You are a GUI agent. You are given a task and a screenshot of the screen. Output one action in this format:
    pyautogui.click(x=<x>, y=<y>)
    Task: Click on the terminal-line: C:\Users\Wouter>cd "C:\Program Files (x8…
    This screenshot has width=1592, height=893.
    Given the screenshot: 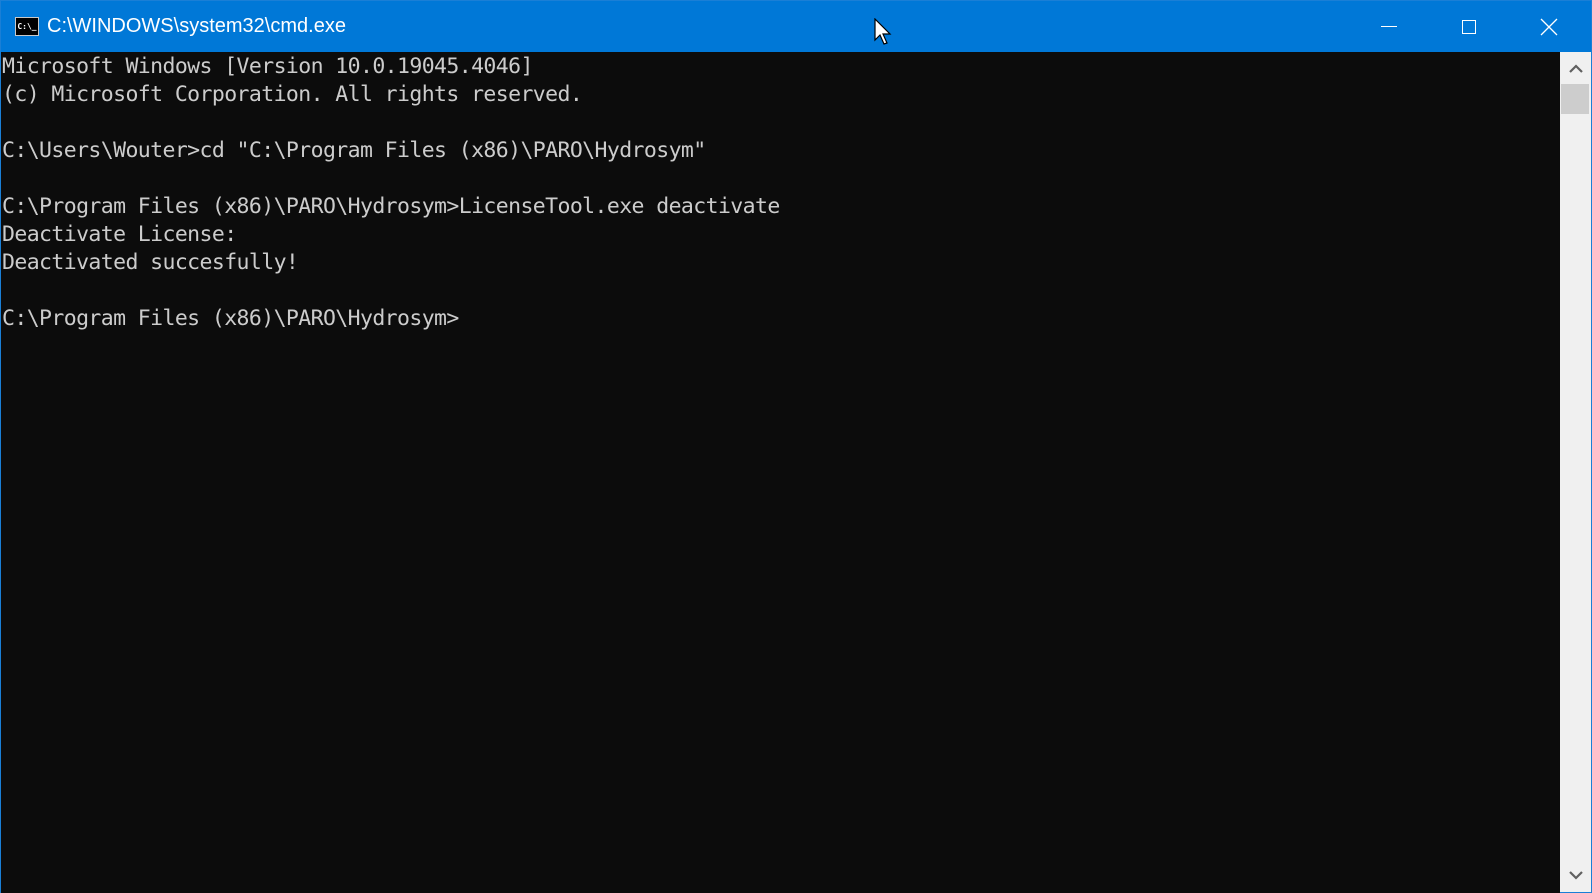 What is the action you would take?
    pyautogui.click(x=354, y=150)
    